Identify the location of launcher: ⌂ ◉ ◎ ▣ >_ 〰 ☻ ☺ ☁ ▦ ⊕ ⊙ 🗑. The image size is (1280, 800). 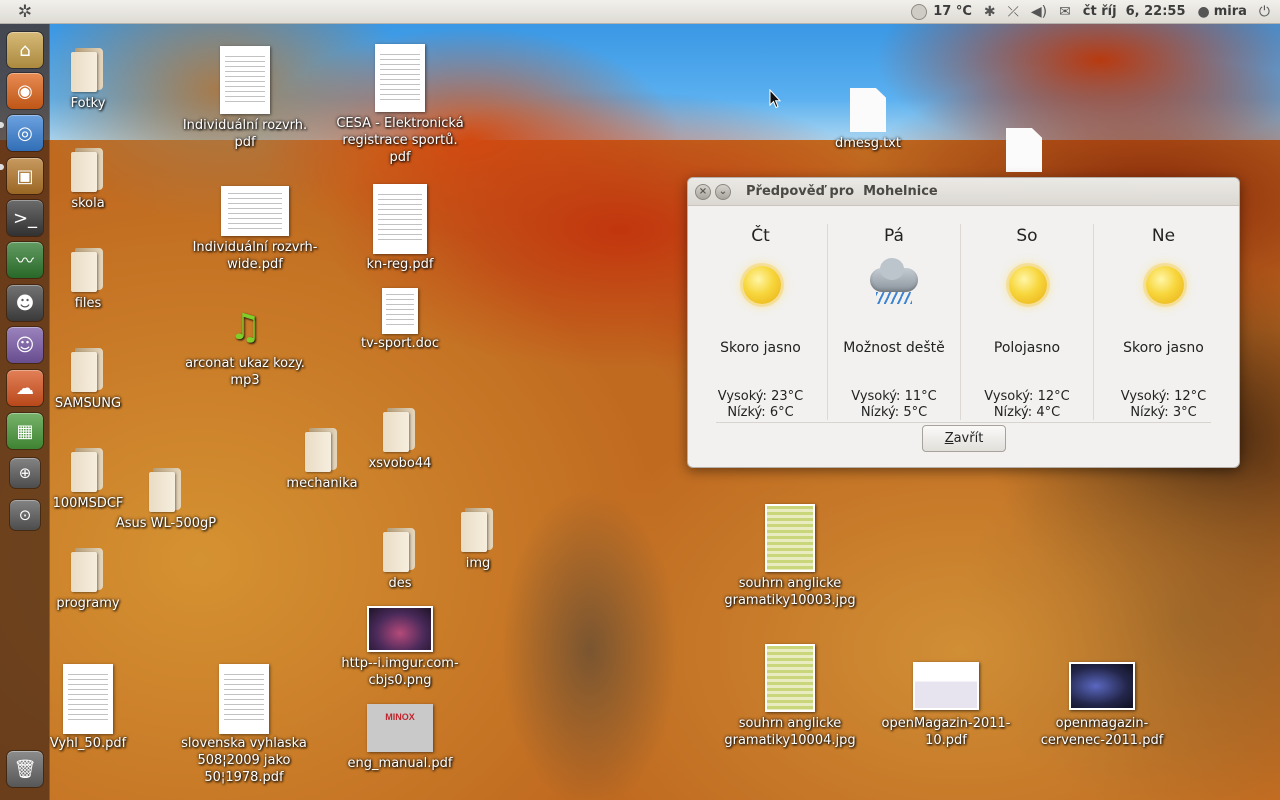
(25, 412).